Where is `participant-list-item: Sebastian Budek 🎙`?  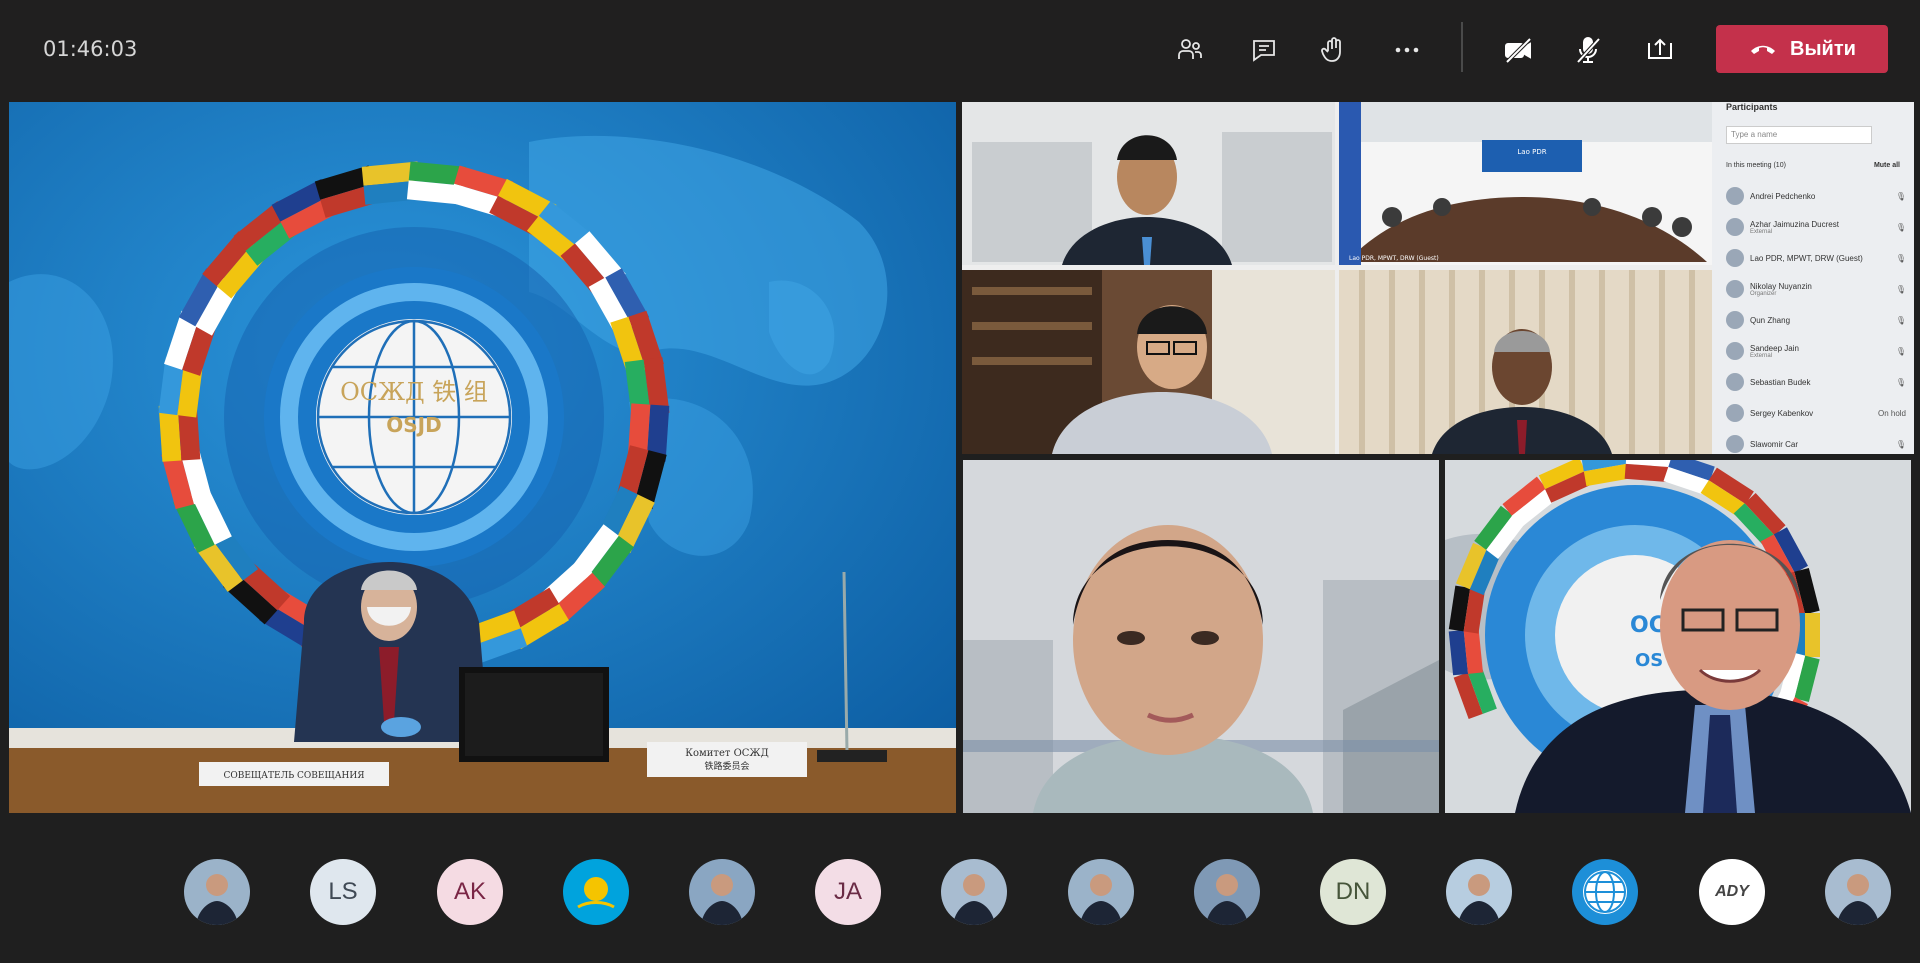 participant-list-item: Sebastian Budek 🎙 is located at coordinates (1816, 382).